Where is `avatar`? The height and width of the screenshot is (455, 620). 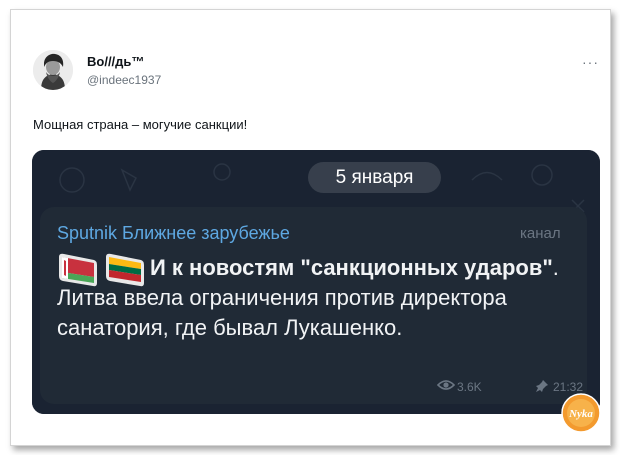 avatar is located at coordinates (53, 70).